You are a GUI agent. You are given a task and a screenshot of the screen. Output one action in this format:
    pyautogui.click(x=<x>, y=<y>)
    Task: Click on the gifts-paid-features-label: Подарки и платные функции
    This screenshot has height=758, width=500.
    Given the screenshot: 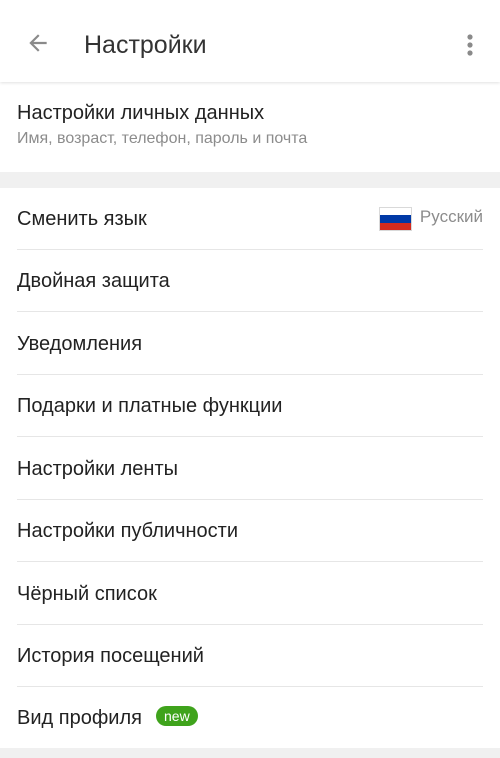 What is the action you would take?
    pyautogui.click(x=150, y=406)
    